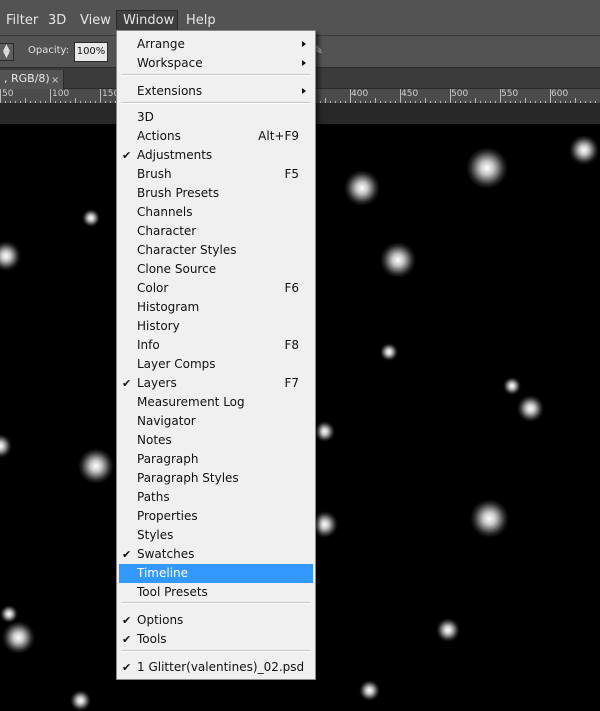  I want to click on menu-item-label: Adjustments, so click(175, 155).